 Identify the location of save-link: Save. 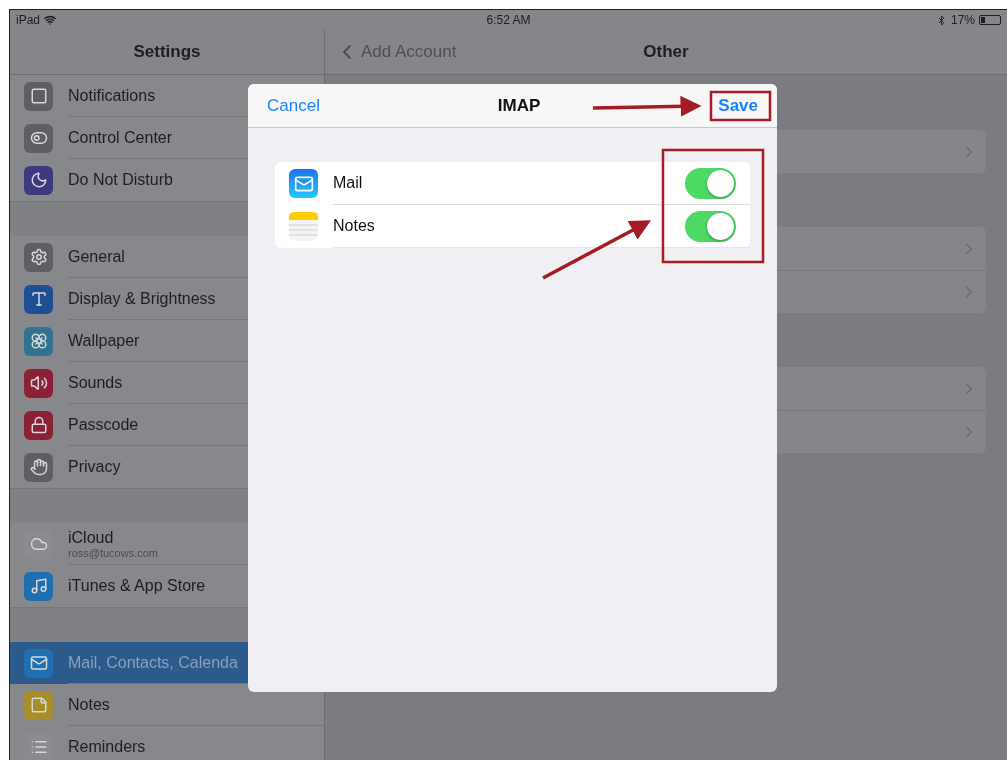
(738, 105).